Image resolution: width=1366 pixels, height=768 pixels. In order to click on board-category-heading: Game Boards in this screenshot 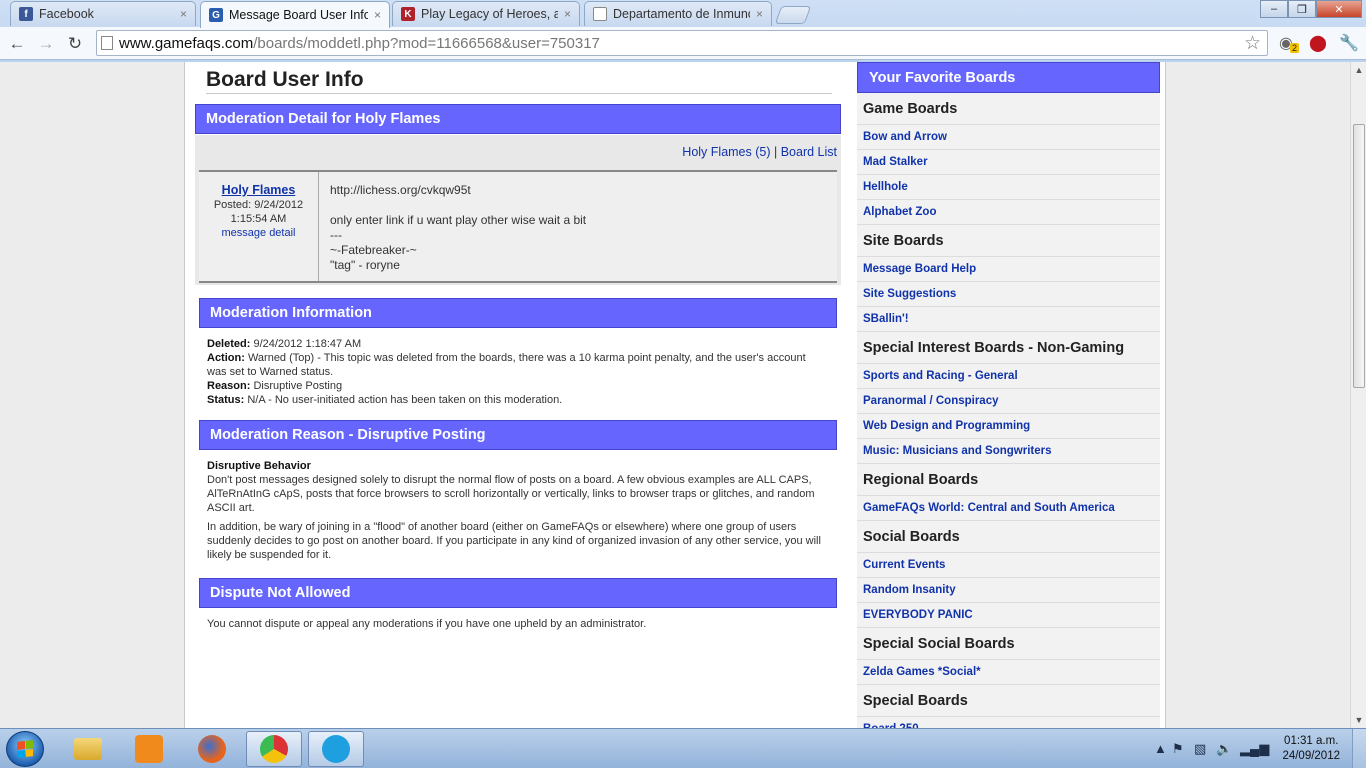, I will do `click(1008, 109)`.